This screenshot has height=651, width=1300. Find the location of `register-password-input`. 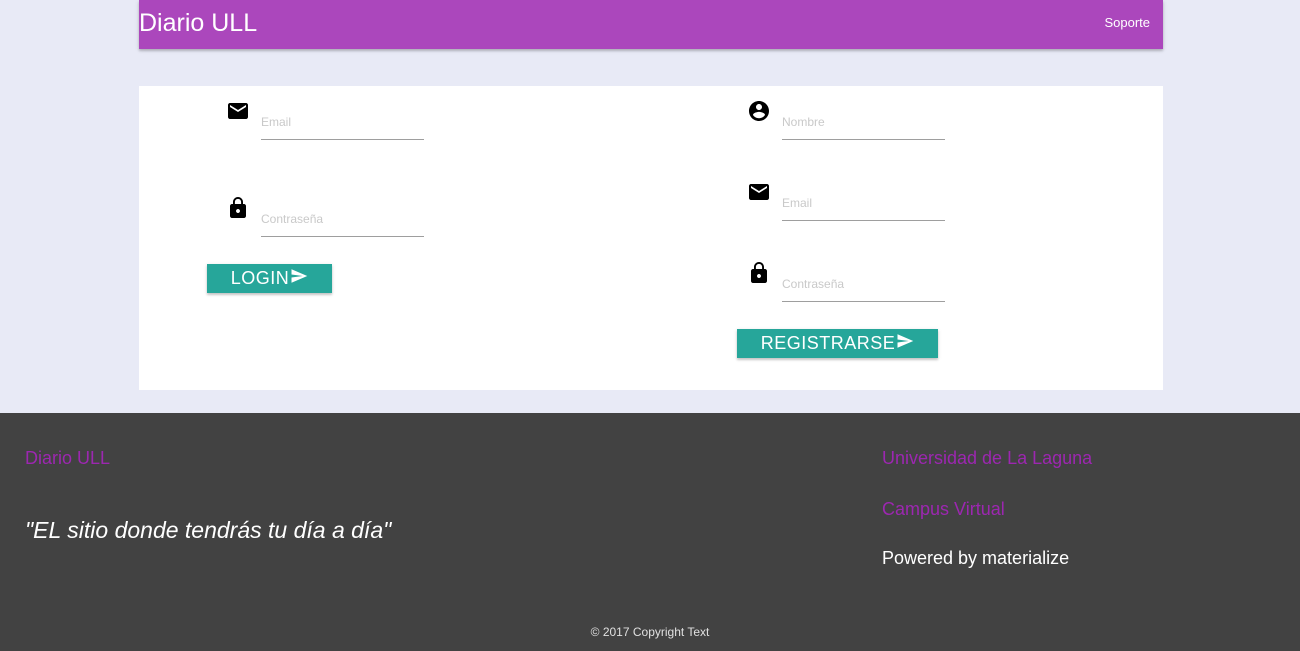

register-password-input is located at coordinates (863, 284).